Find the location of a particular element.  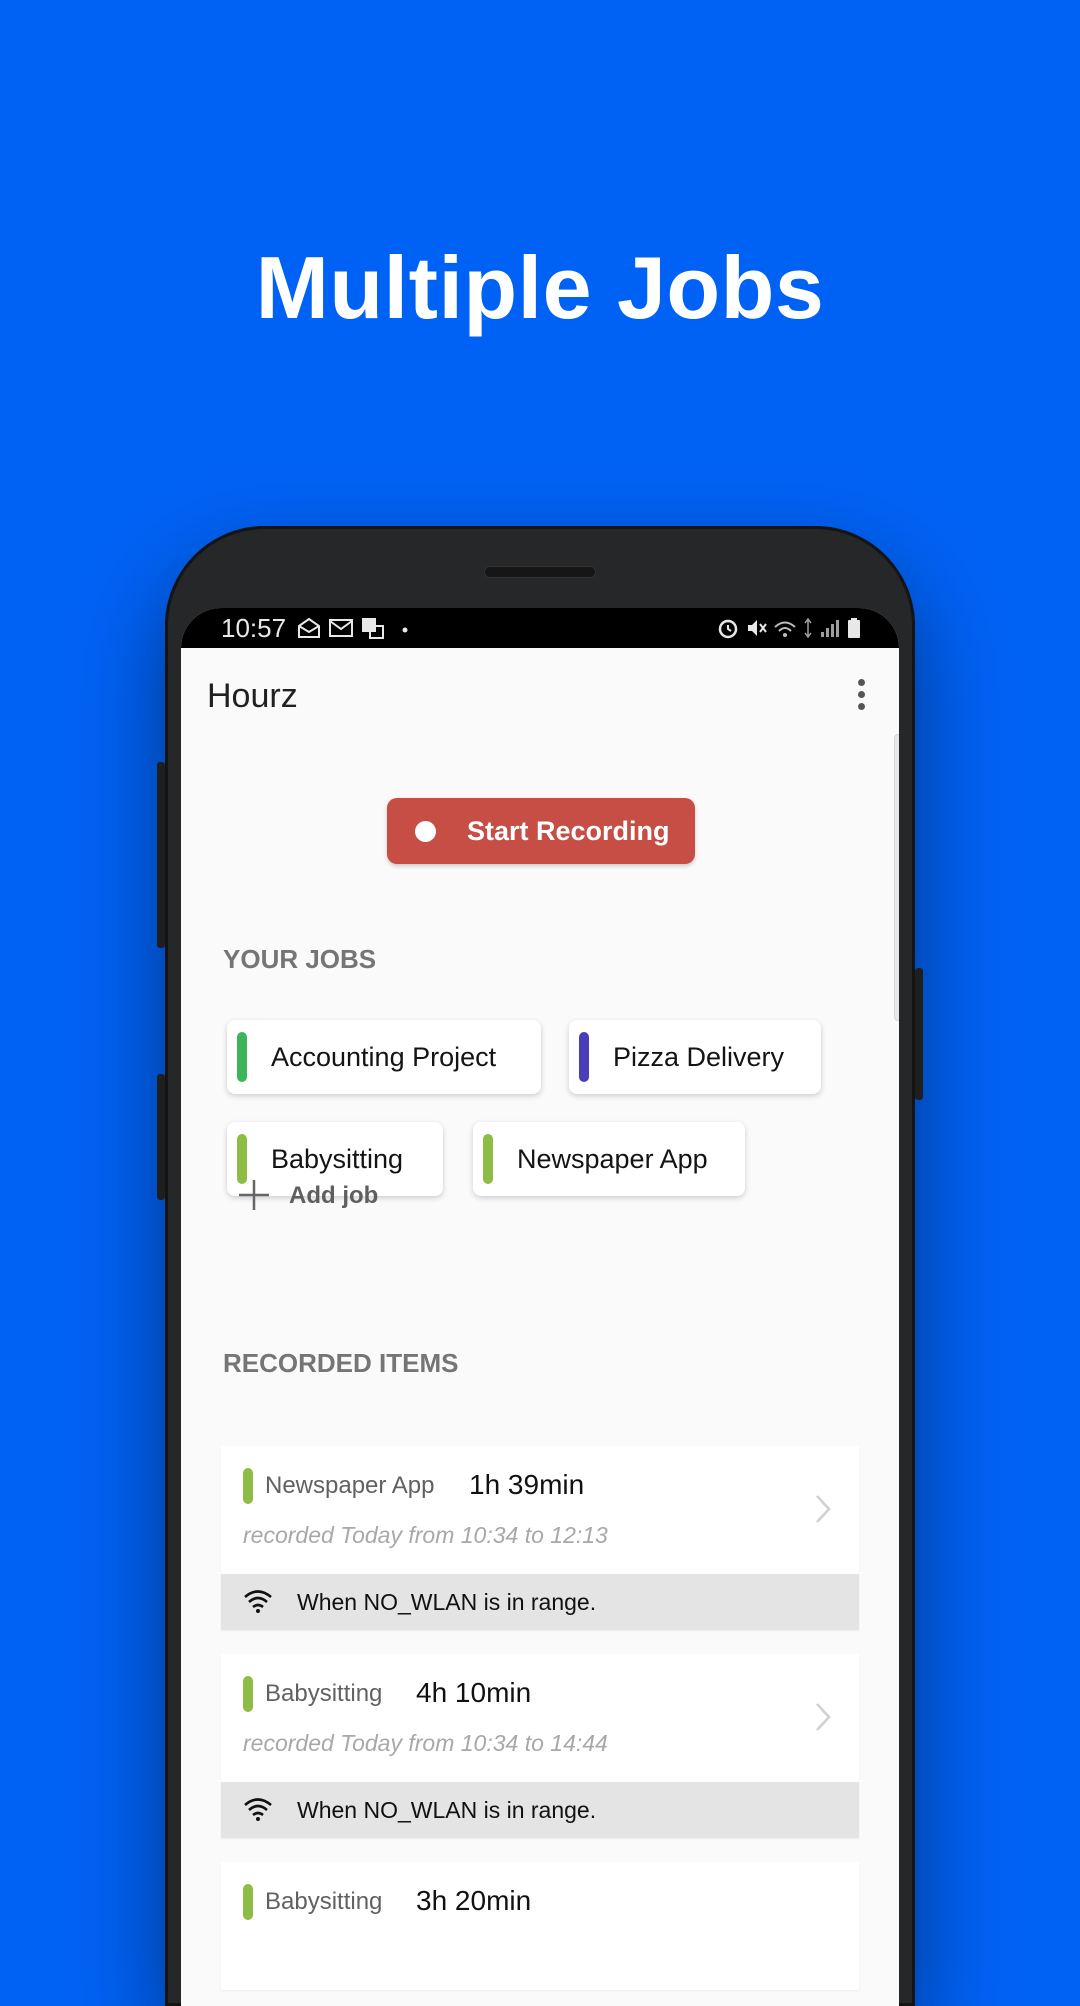

status-bar: 10:57 is located at coordinates (540, 628).